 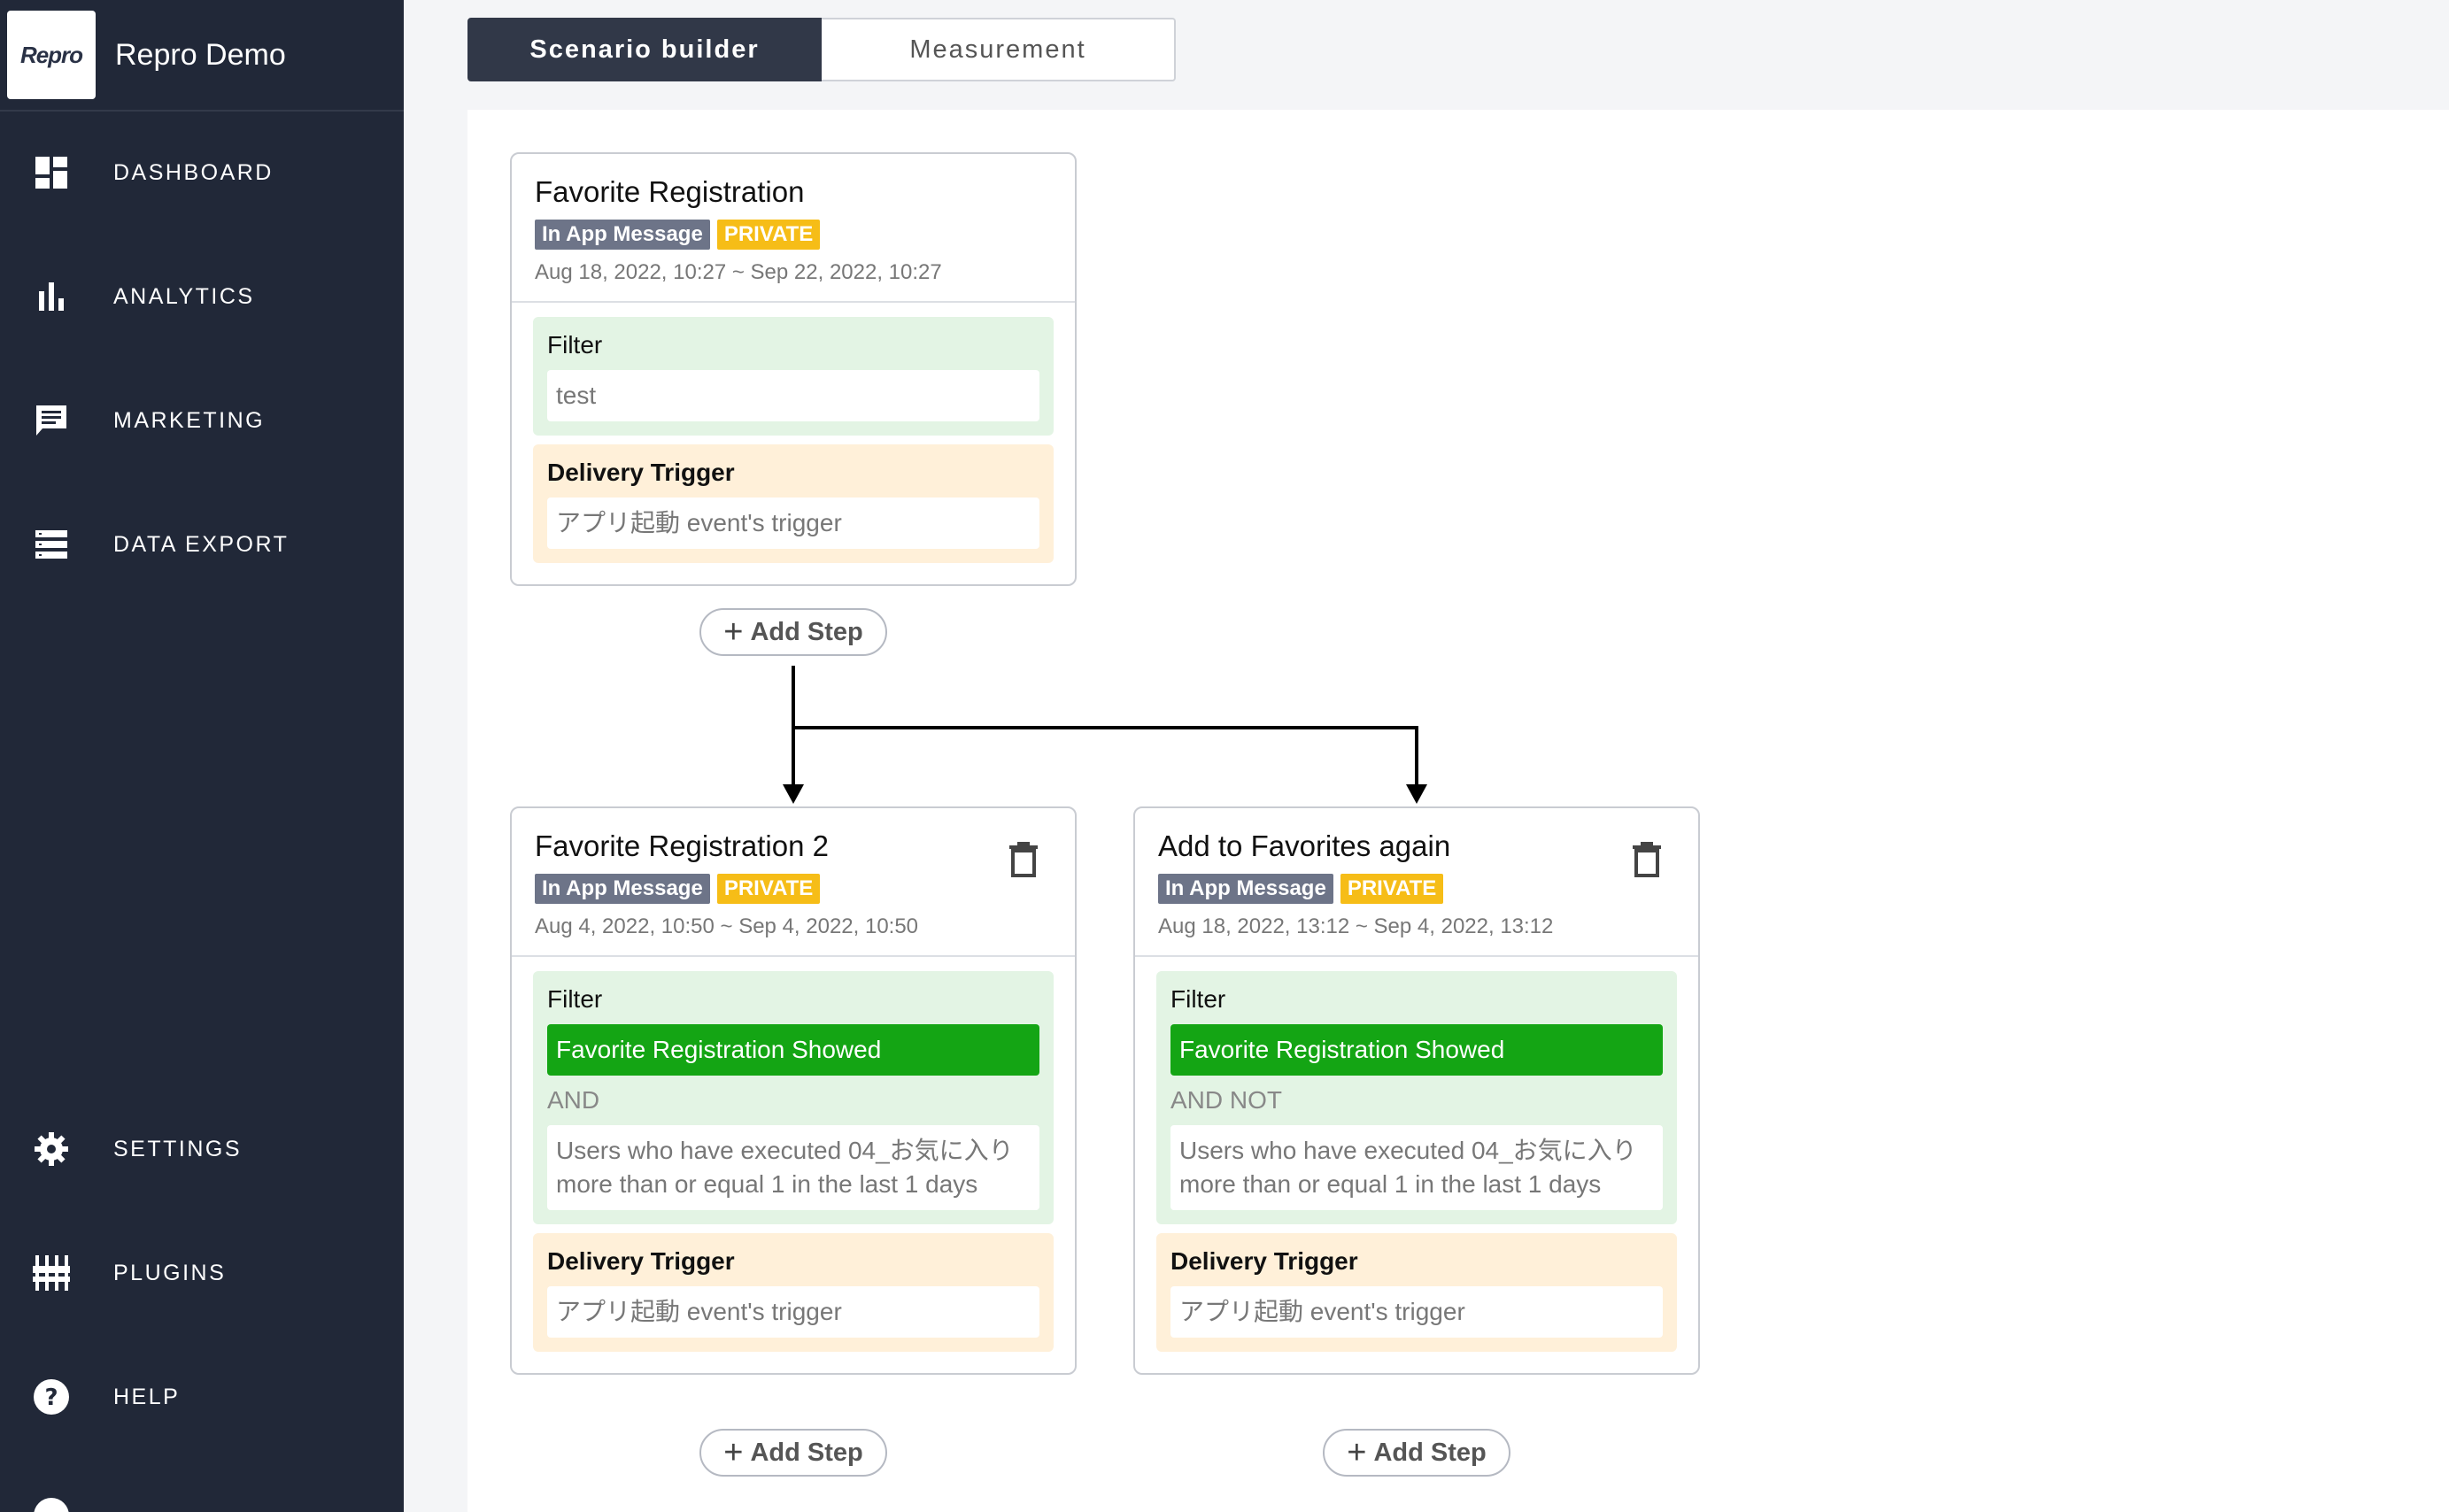 What do you see at coordinates (727, 926) in the screenshot?
I see `delivery-period: Aug 4, 2022, 10:50 ~ Sep 4, 2022, 10:50` at bounding box center [727, 926].